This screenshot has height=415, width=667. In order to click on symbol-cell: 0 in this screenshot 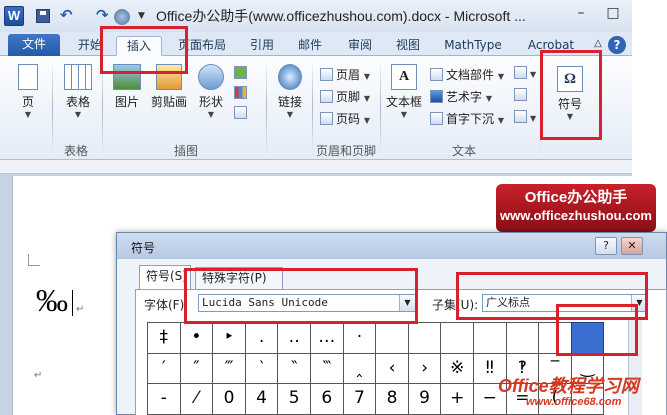, I will do `click(229, 399)`.